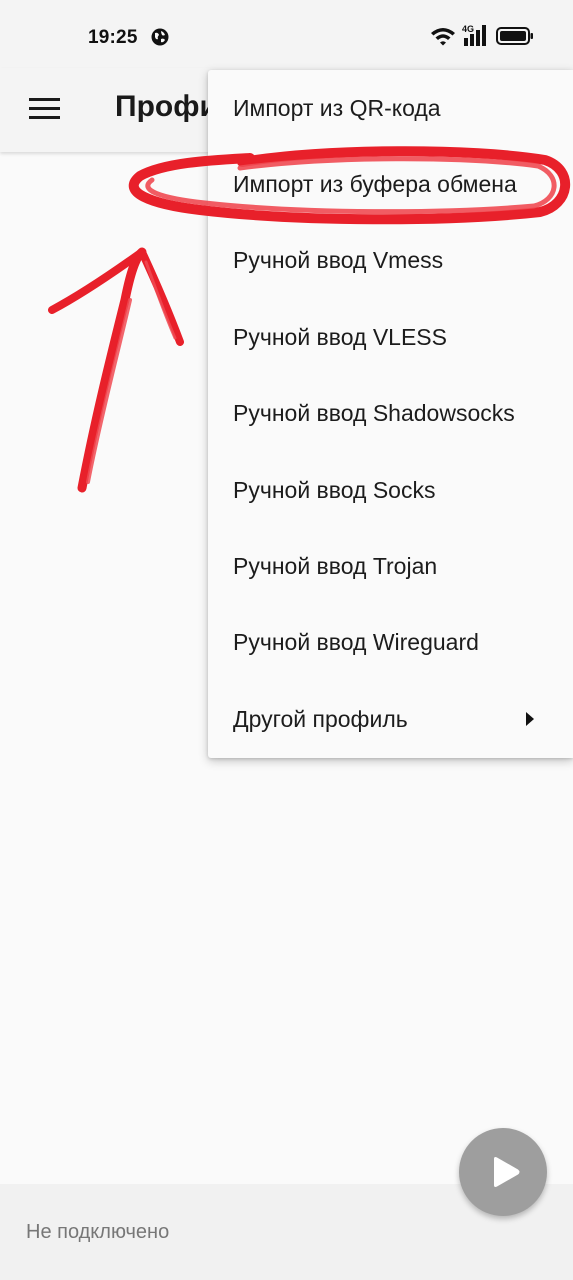  What do you see at coordinates (443, 37) in the screenshot?
I see `wifi-icon` at bounding box center [443, 37].